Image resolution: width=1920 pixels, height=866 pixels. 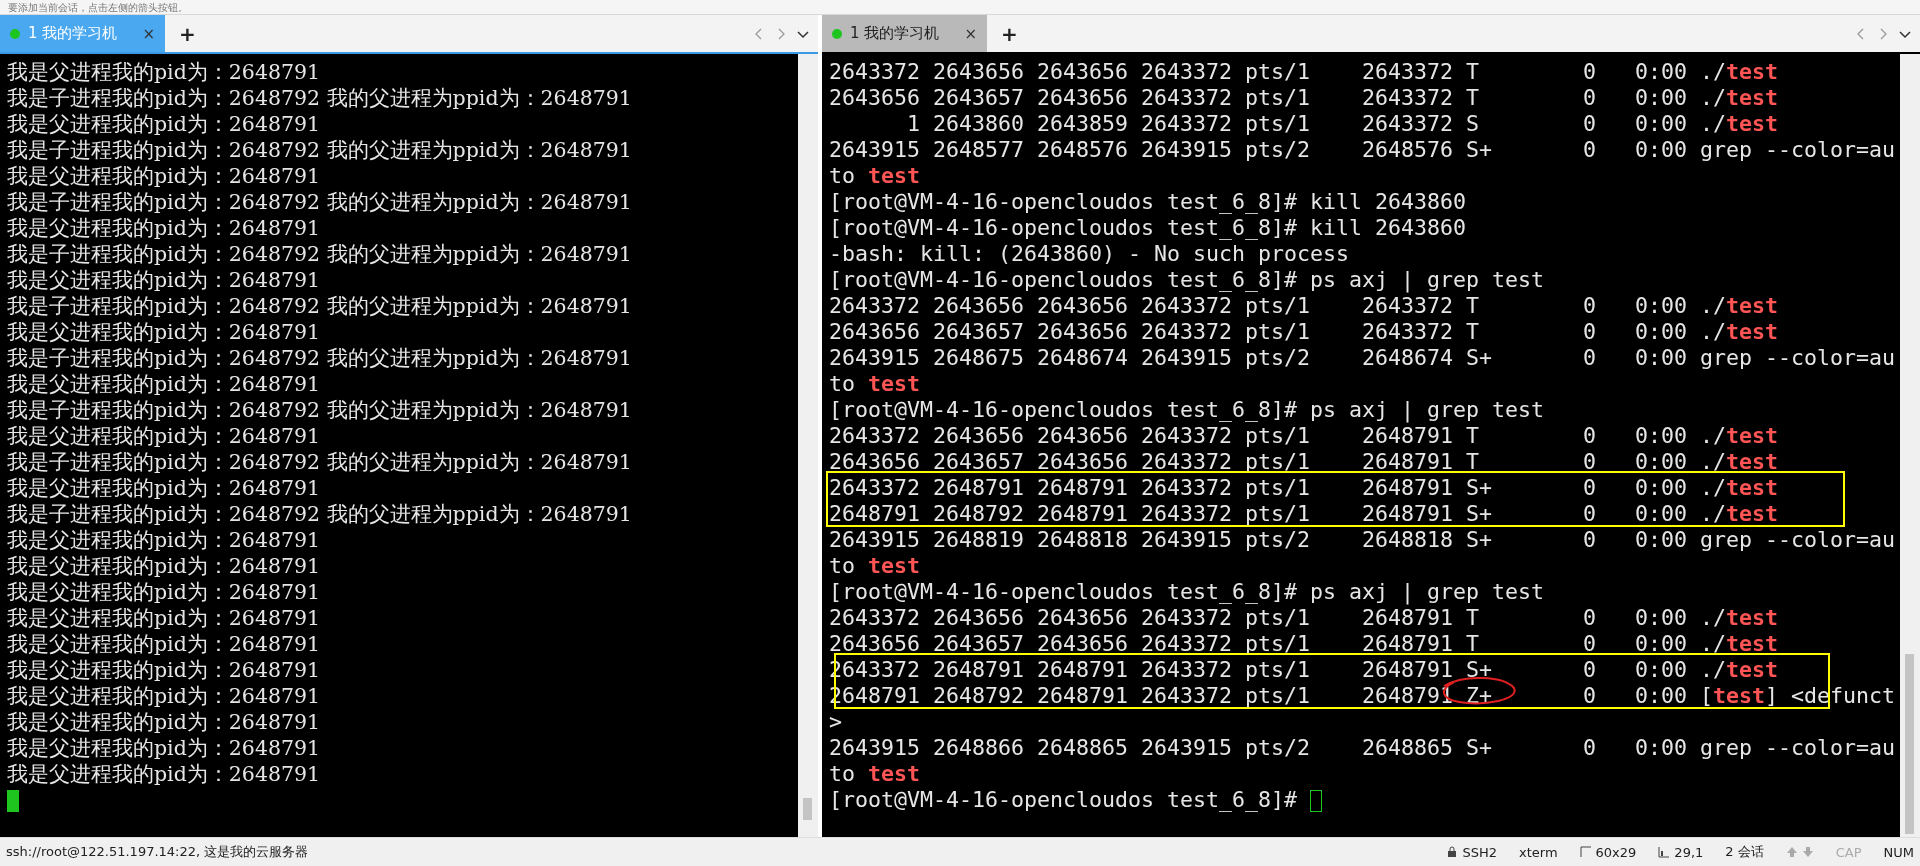 What do you see at coordinates (1681, 852) in the screenshot?
I see `cursor-position: 29,1` at bounding box center [1681, 852].